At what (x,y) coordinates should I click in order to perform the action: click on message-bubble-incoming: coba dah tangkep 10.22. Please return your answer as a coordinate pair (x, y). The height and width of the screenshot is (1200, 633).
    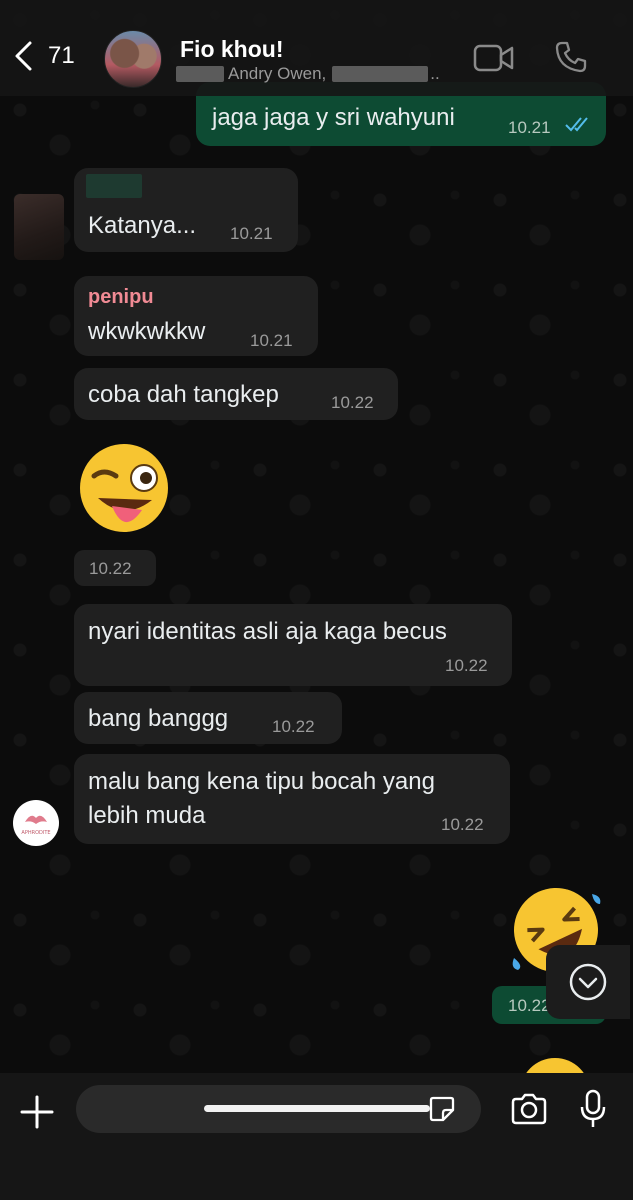
    Looking at the image, I should click on (236, 394).